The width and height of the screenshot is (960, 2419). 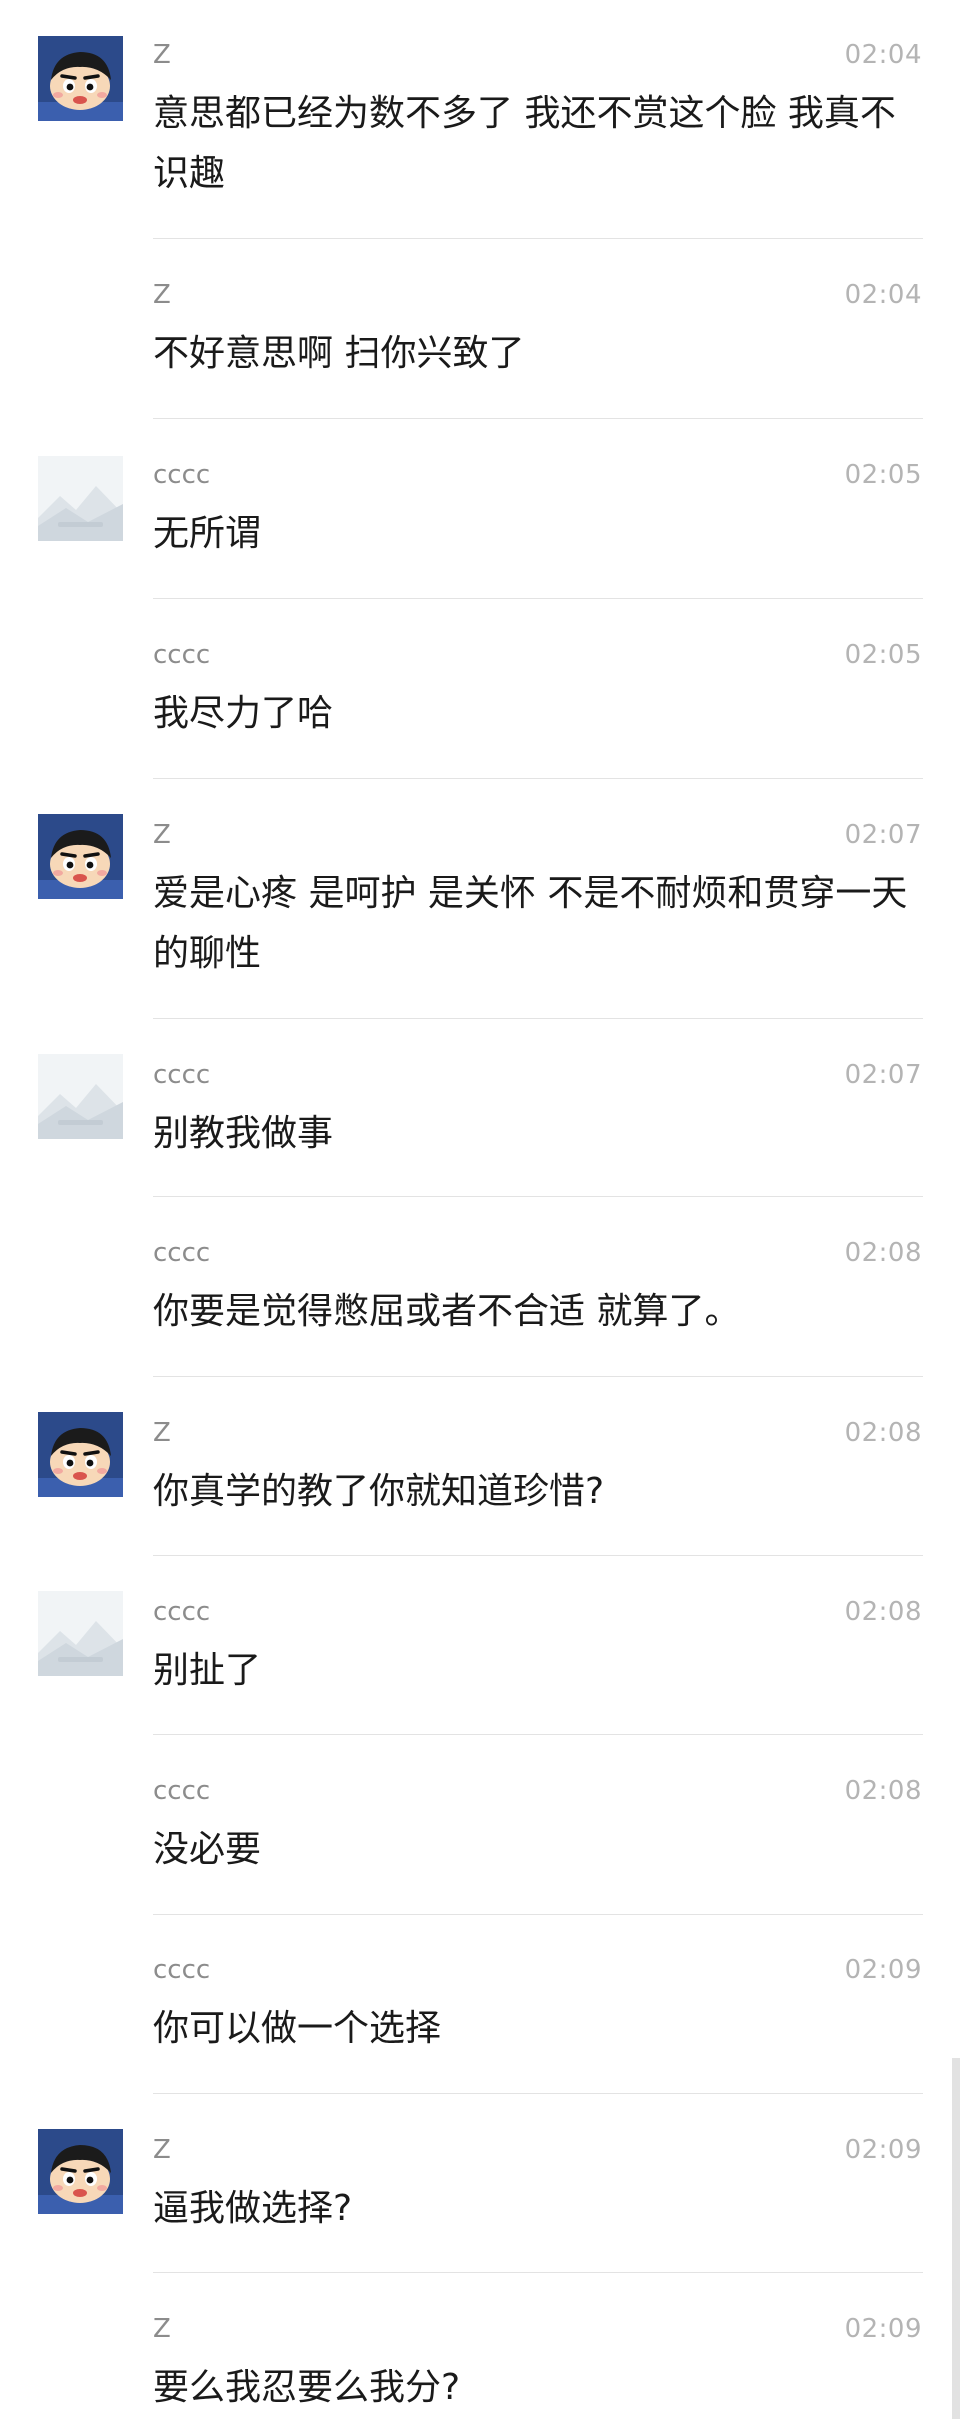 I want to click on message-text: 别教我做事, so click(x=243, y=1133).